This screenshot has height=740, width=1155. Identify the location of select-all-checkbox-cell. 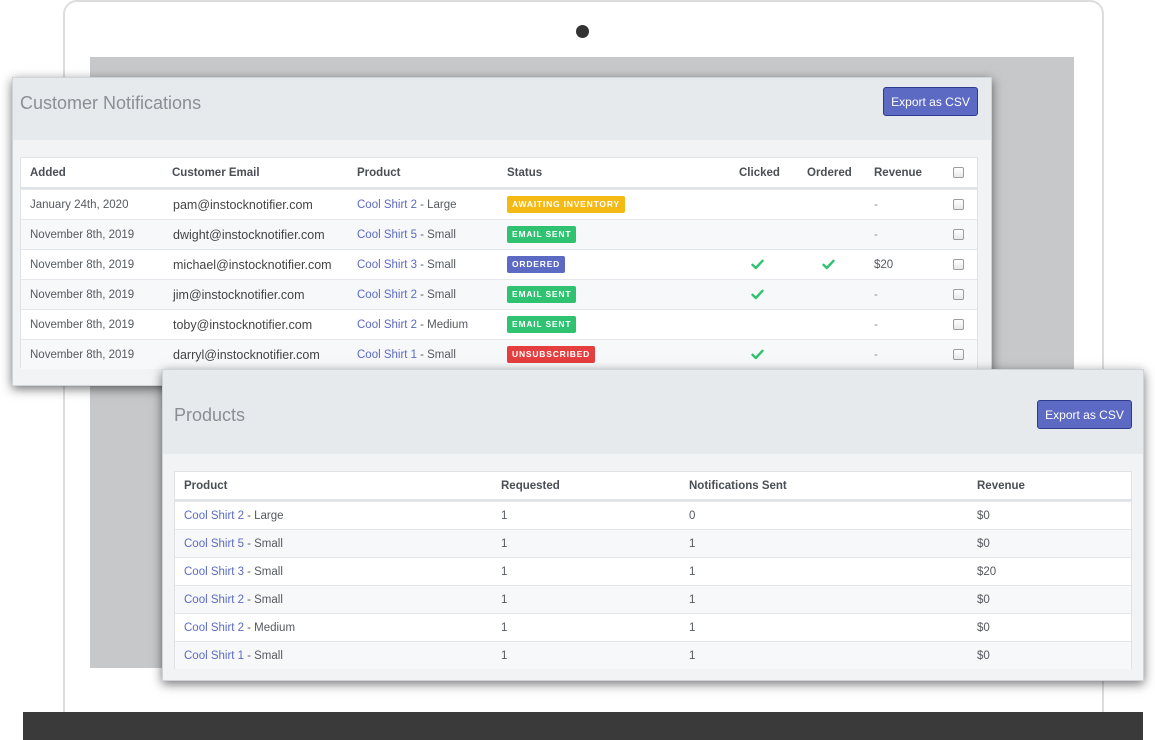
(958, 172).